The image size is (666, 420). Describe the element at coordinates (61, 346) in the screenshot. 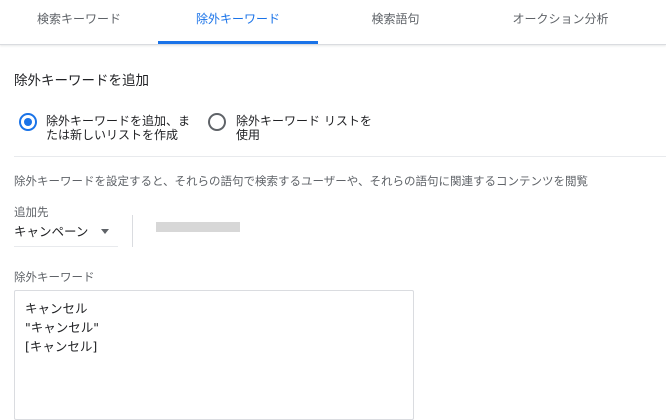

I see `keyword-line: [キャンセル]` at that location.